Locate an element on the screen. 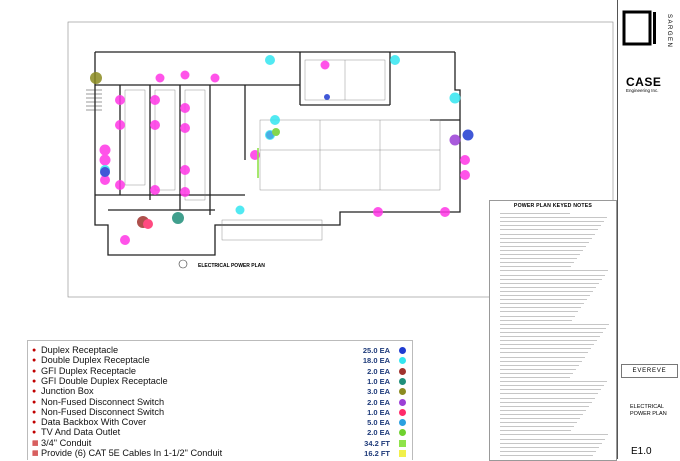 The image size is (680, 461). legend-quantity: 16.2 FT is located at coordinates (377, 453).